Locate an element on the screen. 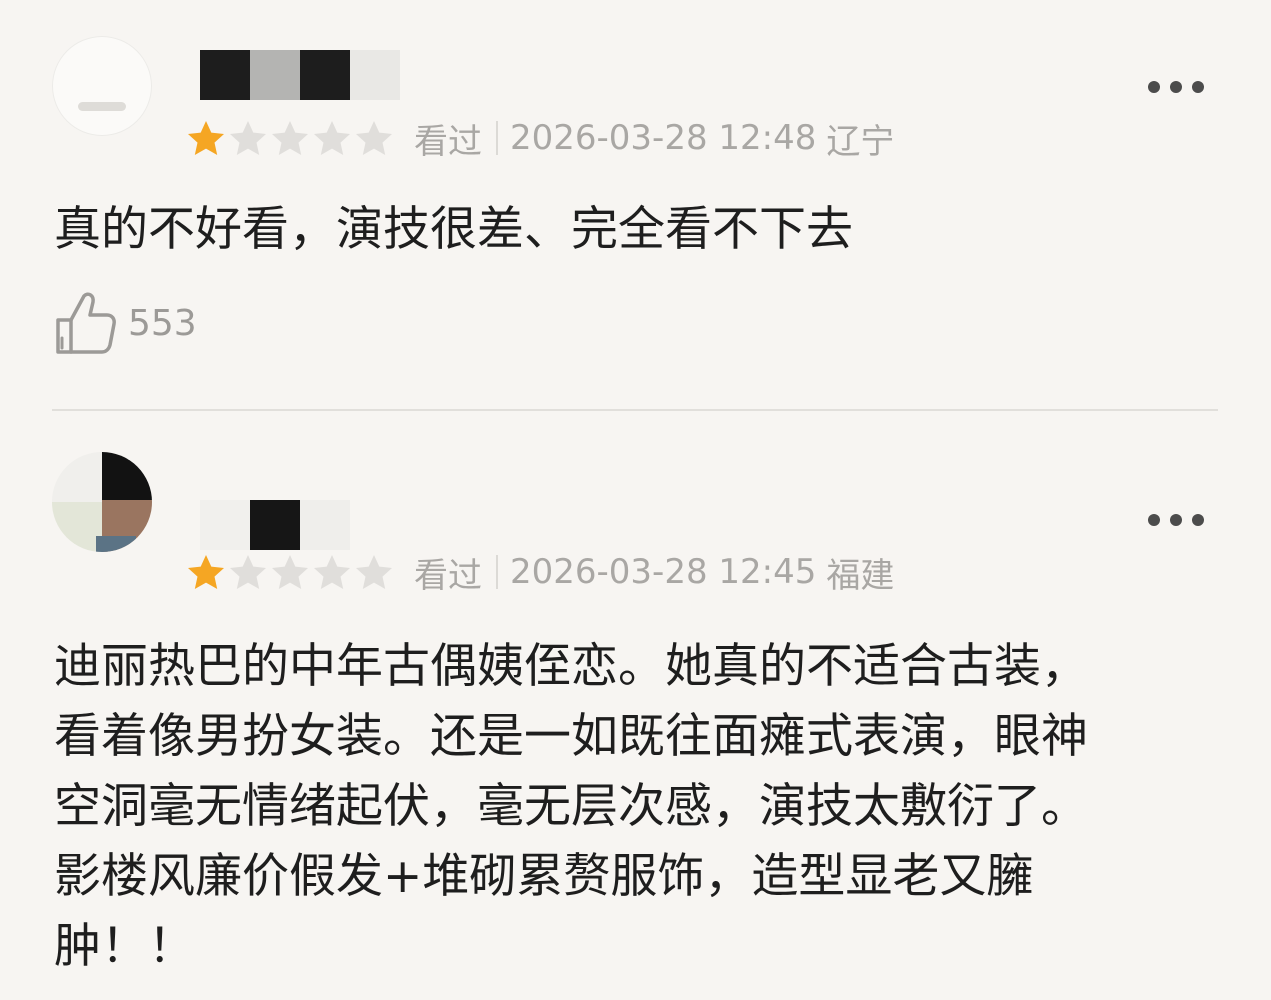  rating-row: 看过 2026-03-28 12:45 福建 is located at coordinates (540, 574).